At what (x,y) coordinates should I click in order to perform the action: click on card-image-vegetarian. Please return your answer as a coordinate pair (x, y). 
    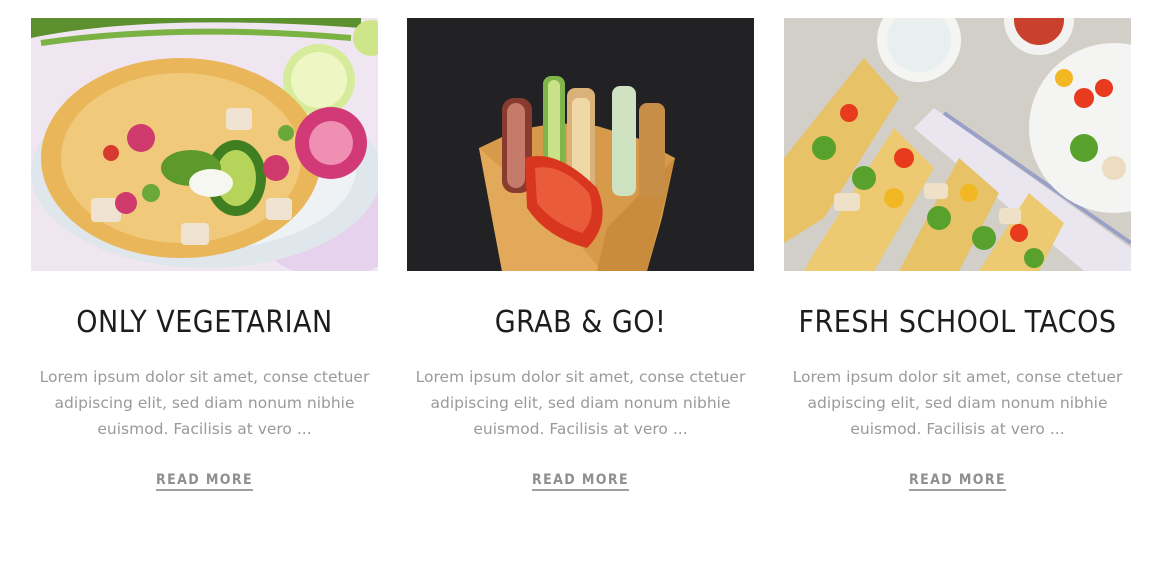
    Looking at the image, I should click on (204, 144).